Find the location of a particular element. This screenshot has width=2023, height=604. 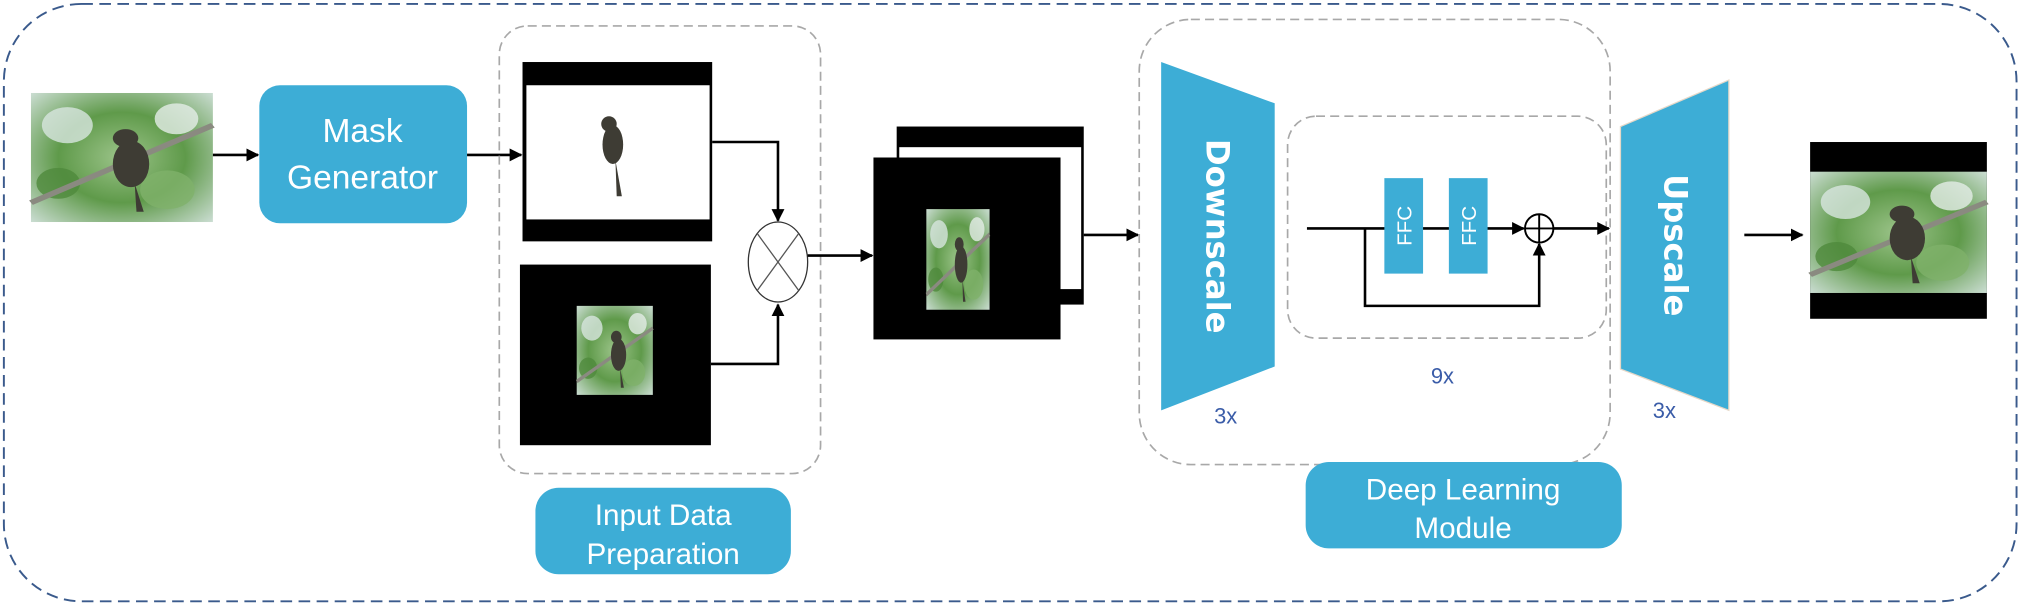

input-data-preparation-line1: Input Data is located at coordinates (663, 515).